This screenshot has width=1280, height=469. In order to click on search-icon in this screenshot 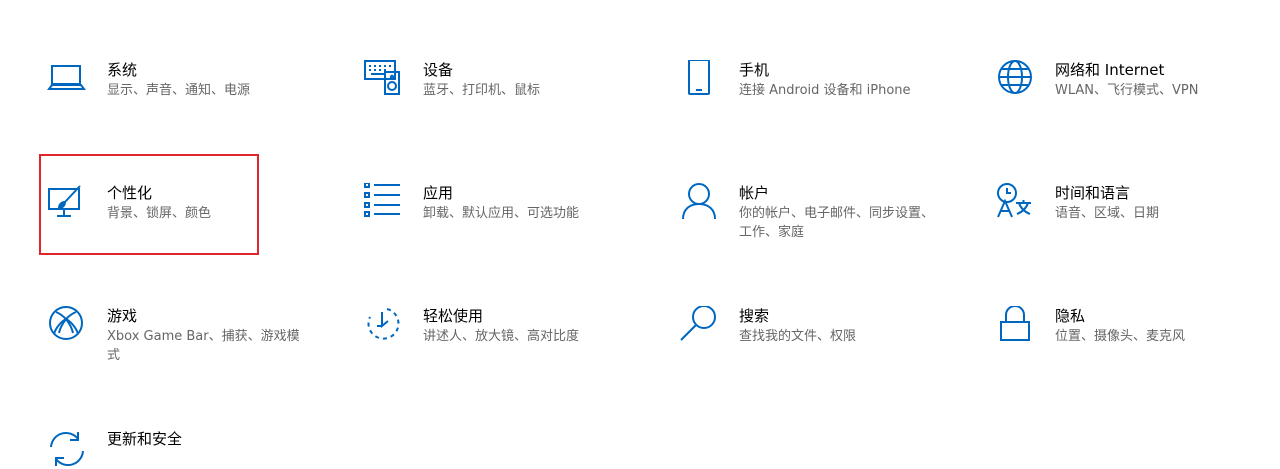, I will do `click(699, 326)`.